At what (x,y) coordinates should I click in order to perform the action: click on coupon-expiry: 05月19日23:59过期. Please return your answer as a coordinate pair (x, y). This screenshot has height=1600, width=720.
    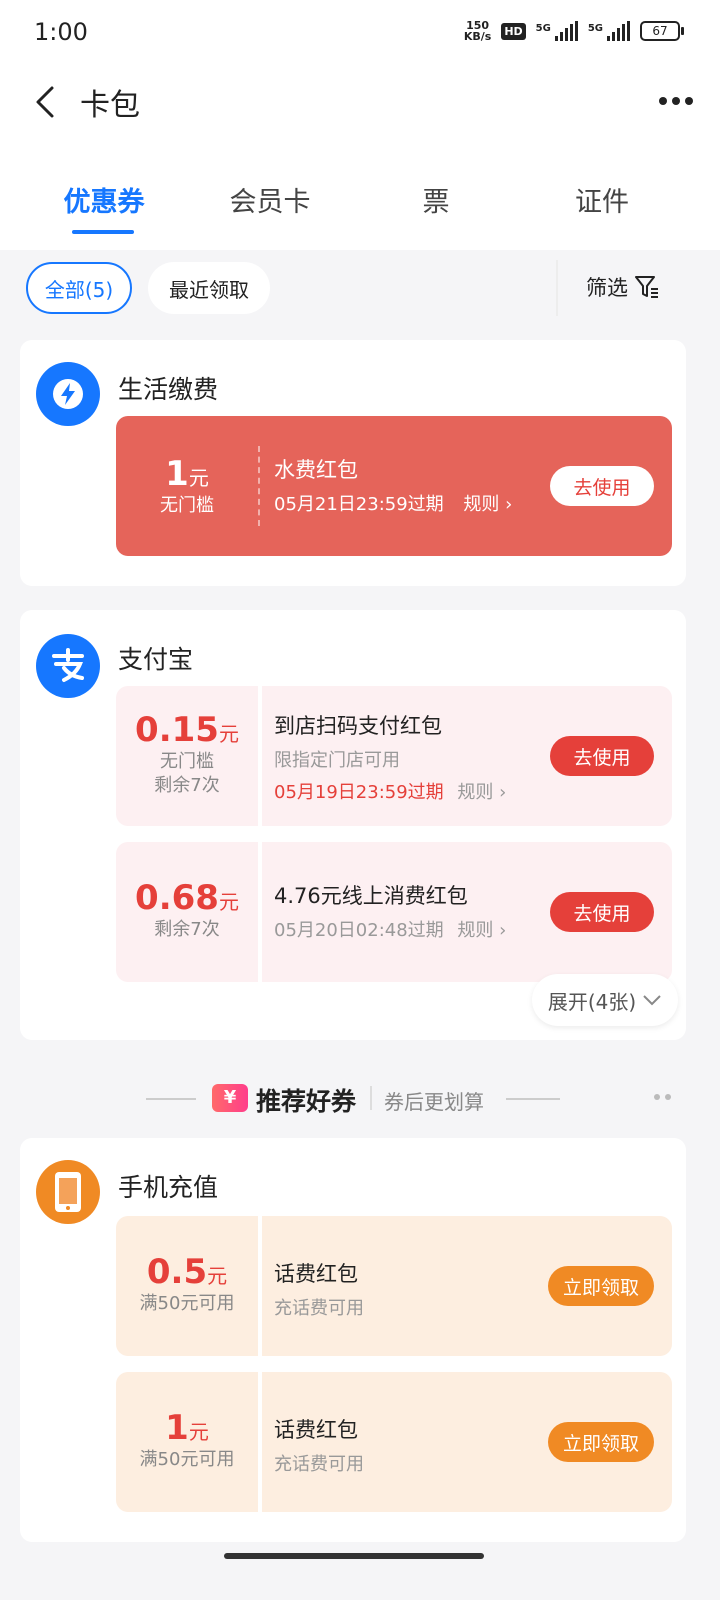
    Looking at the image, I should click on (359, 792).